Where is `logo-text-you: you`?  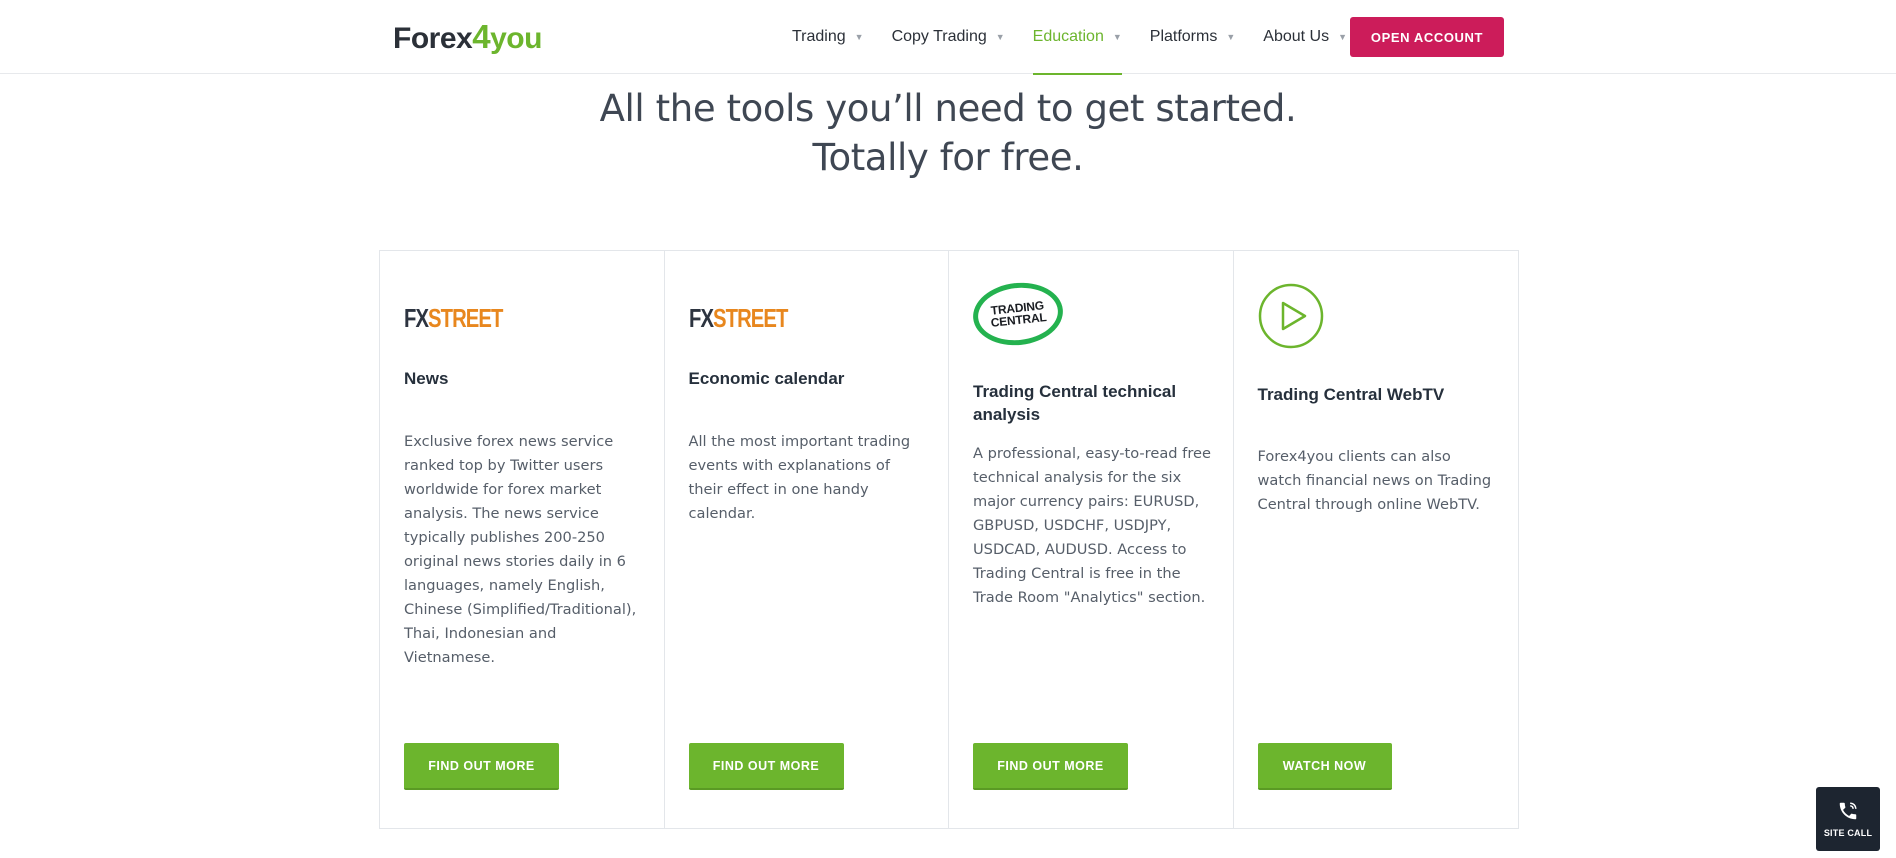 logo-text-you: you is located at coordinates (516, 38).